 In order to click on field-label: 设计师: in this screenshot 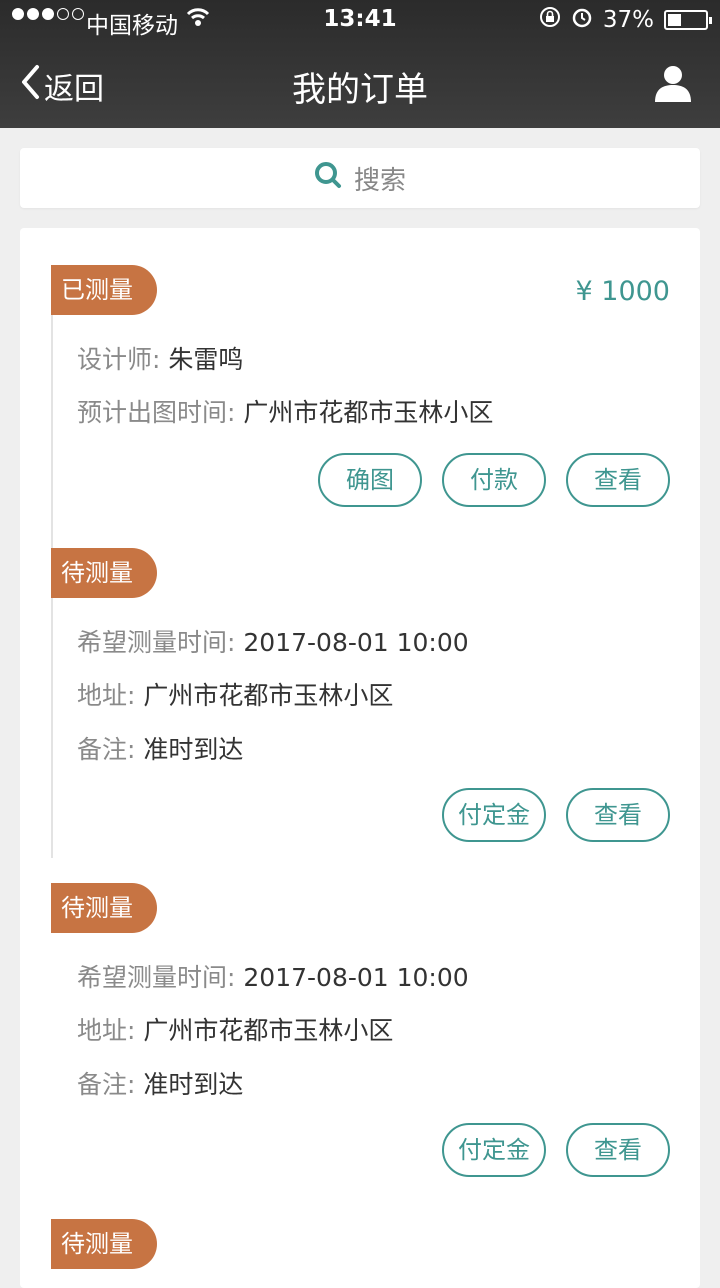, I will do `click(119, 359)`.